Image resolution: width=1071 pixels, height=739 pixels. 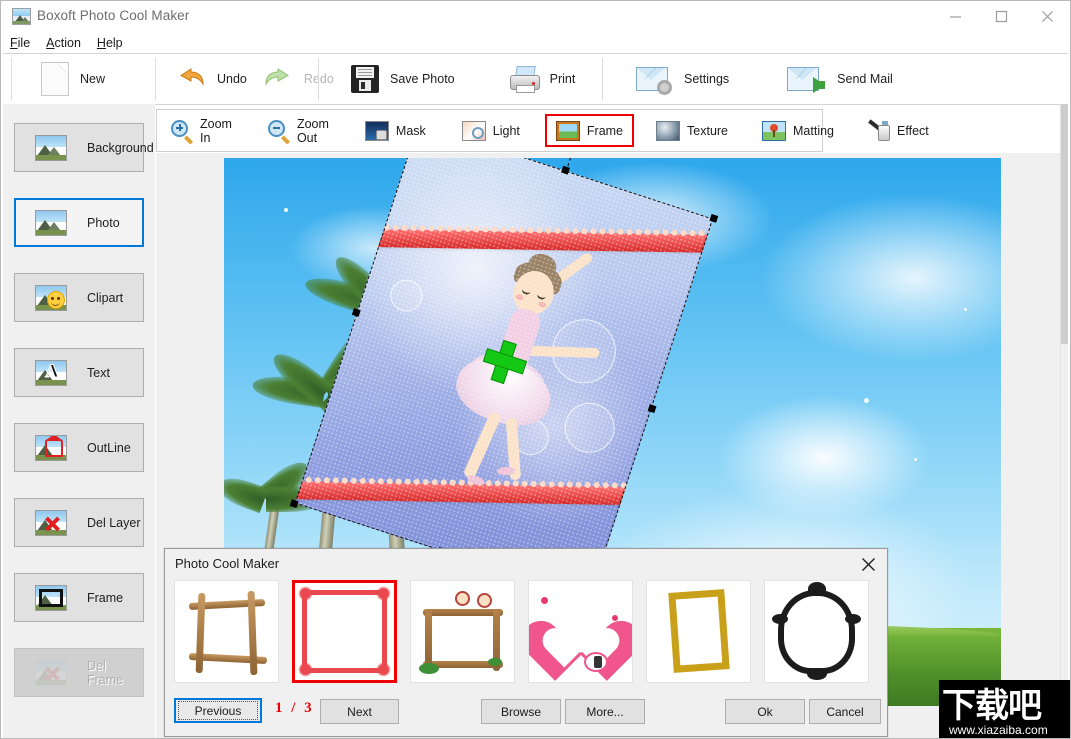 I want to click on send-mail-button-label: Send Mail, so click(x=865, y=79).